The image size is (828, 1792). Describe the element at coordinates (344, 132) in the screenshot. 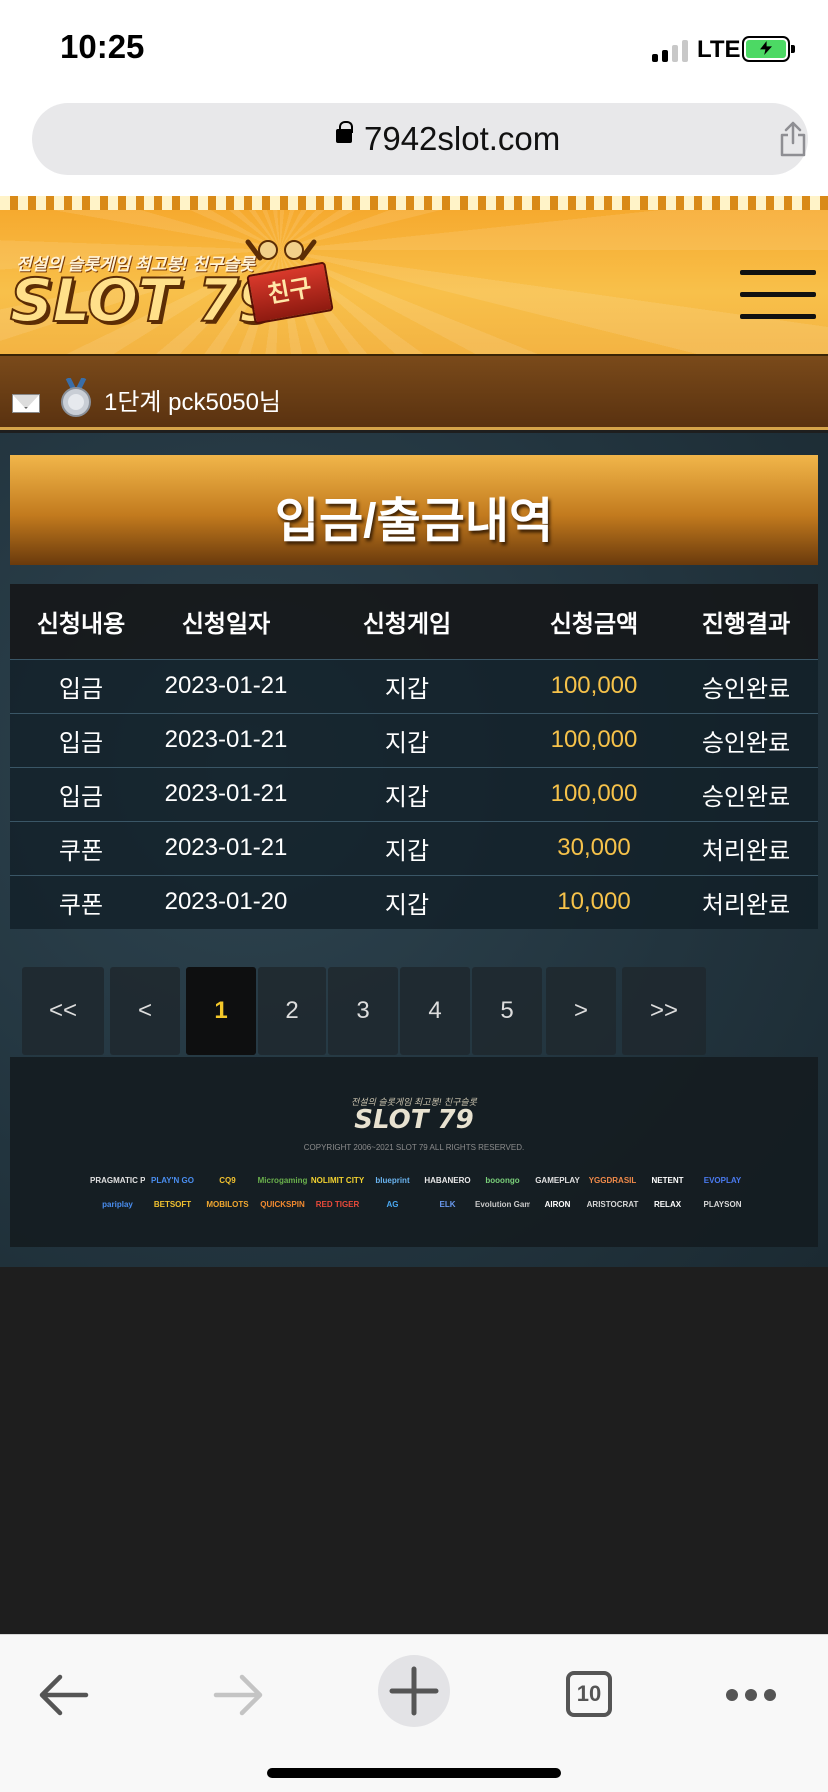

I see `lock-icon` at that location.